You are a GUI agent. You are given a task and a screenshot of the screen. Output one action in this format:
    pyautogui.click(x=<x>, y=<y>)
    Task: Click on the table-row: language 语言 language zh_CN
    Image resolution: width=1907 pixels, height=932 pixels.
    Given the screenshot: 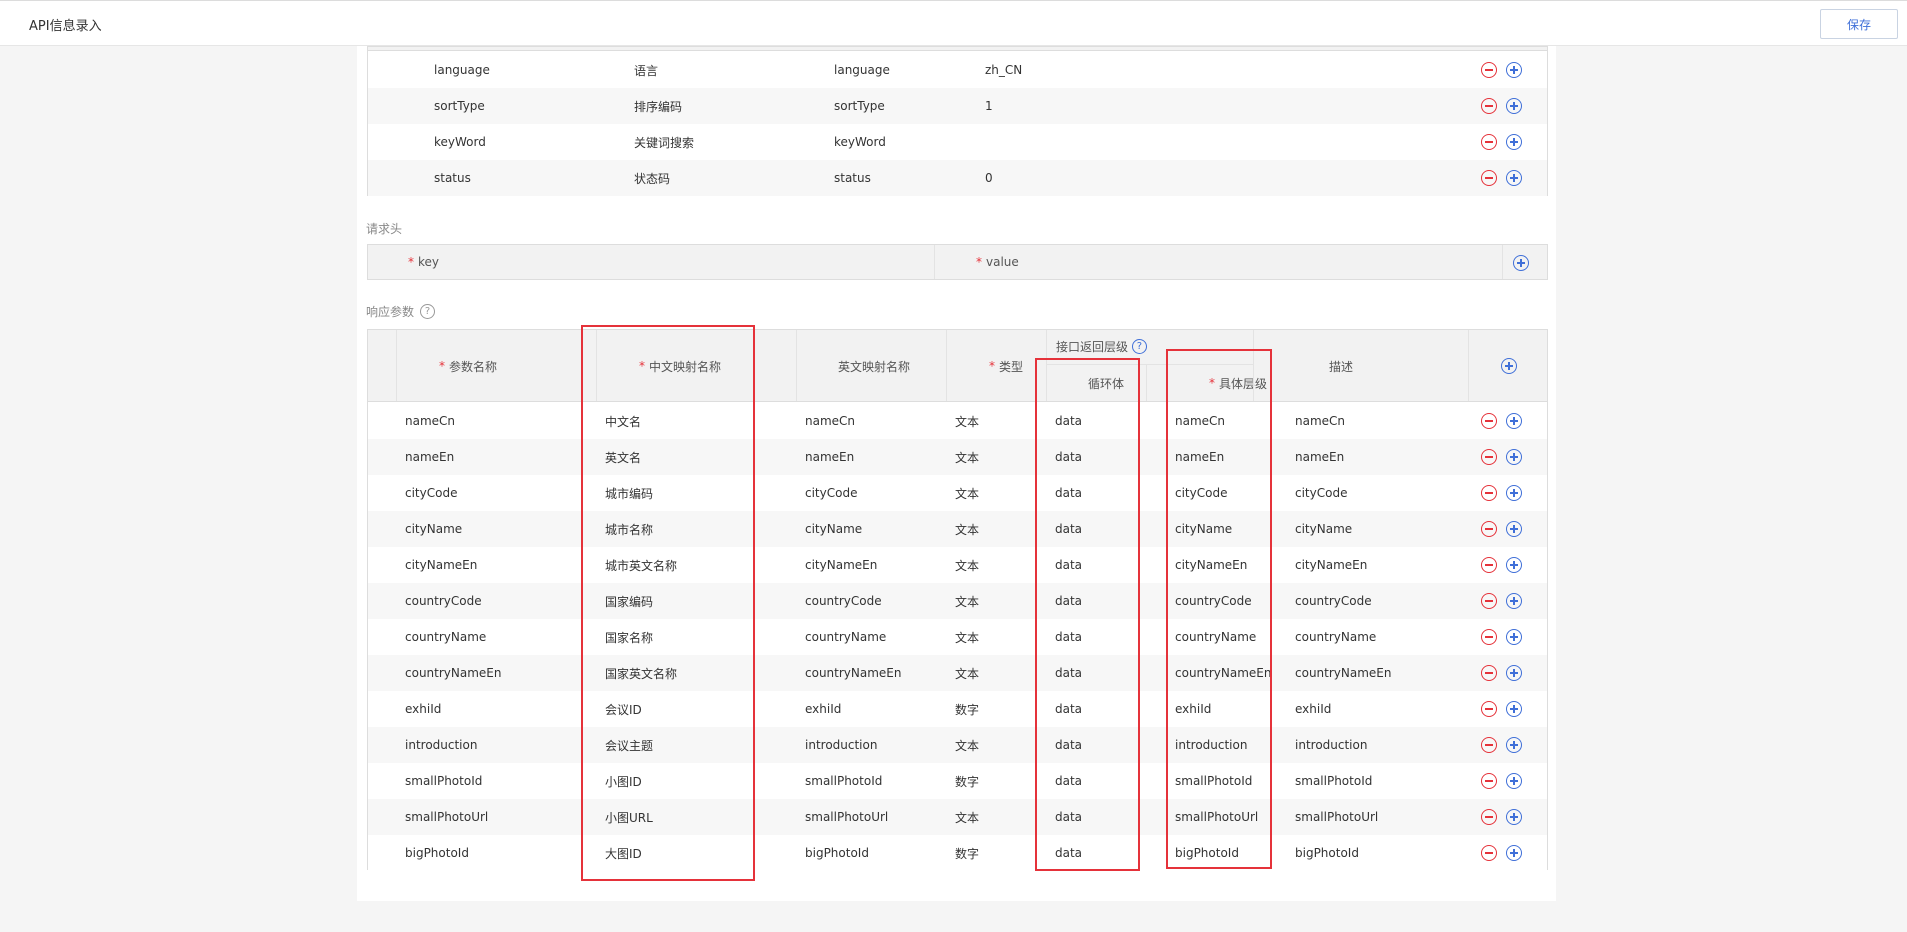 What is the action you would take?
    pyautogui.click(x=957, y=70)
    